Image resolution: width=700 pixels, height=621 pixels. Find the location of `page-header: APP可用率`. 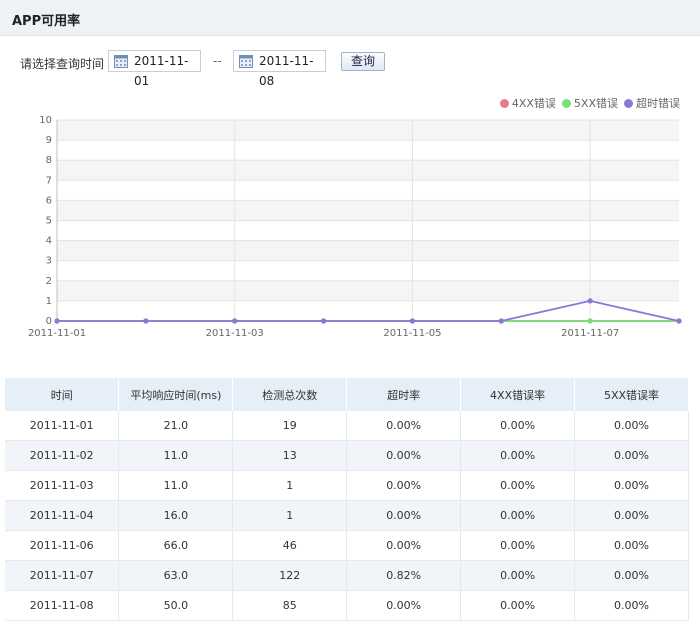

page-header: APP可用率 is located at coordinates (350, 18).